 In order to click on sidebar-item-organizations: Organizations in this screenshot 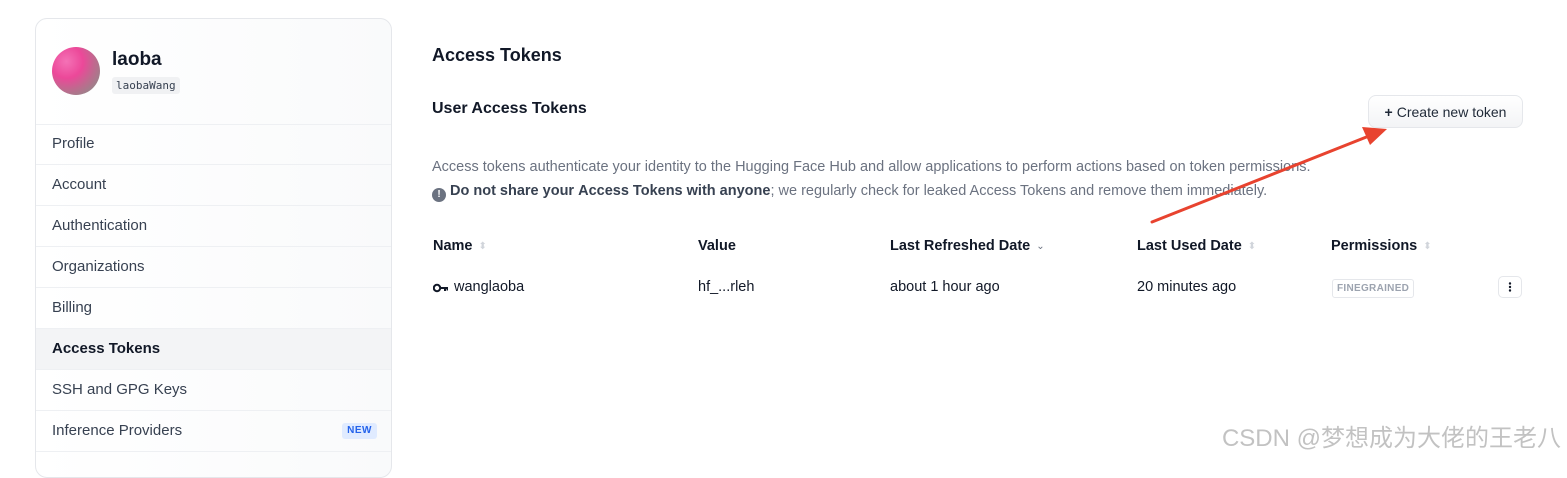, I will do `click(213, 267)`.